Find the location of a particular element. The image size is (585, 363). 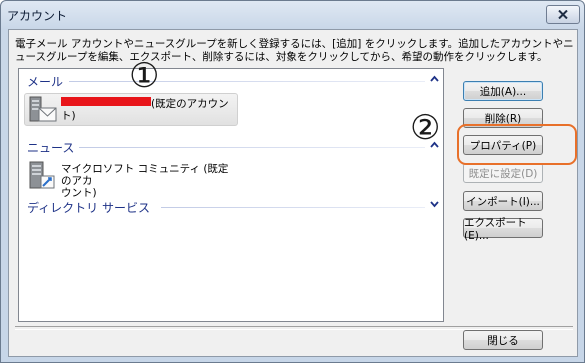

news-account-name: マイクロソフト コミュニティ (既定のアカ ウント) is located at coordinates (149, 181).